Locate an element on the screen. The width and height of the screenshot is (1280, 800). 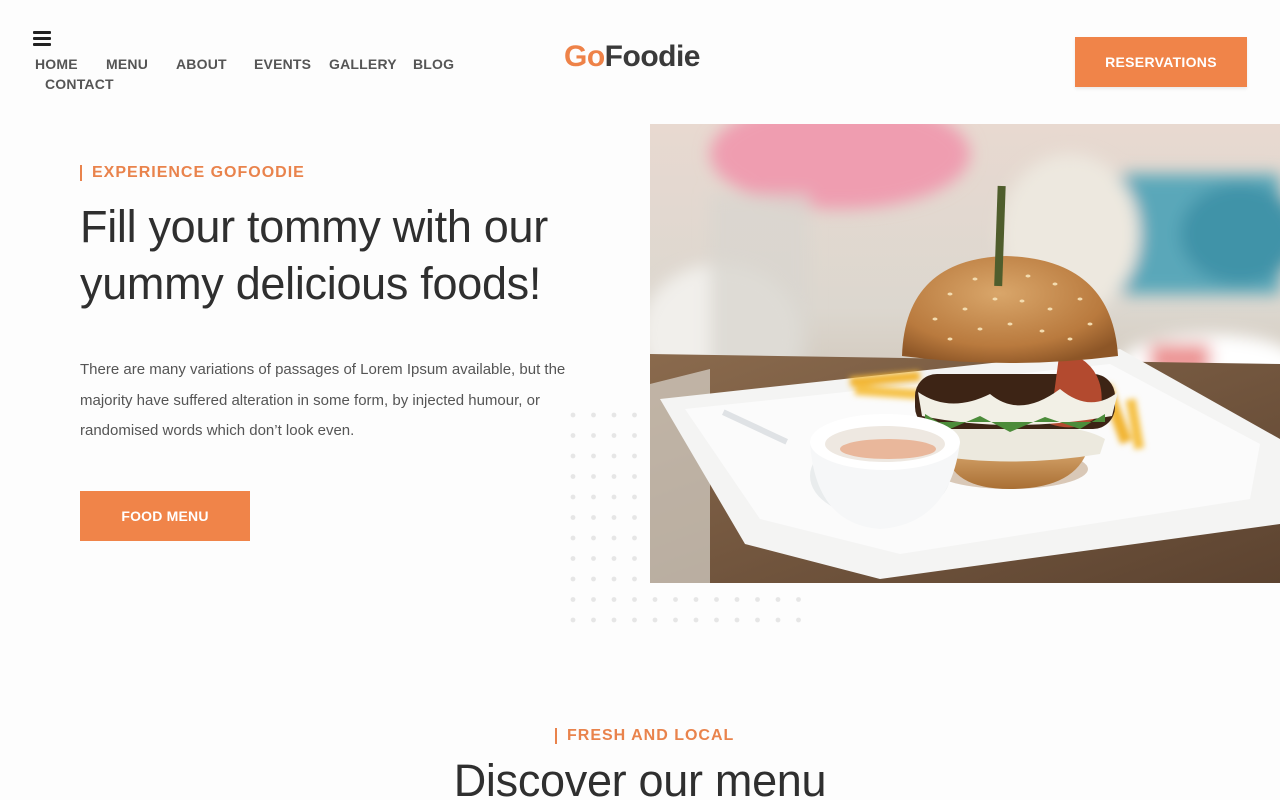
logo-part-go: Go is located at coordinates (584, 56).